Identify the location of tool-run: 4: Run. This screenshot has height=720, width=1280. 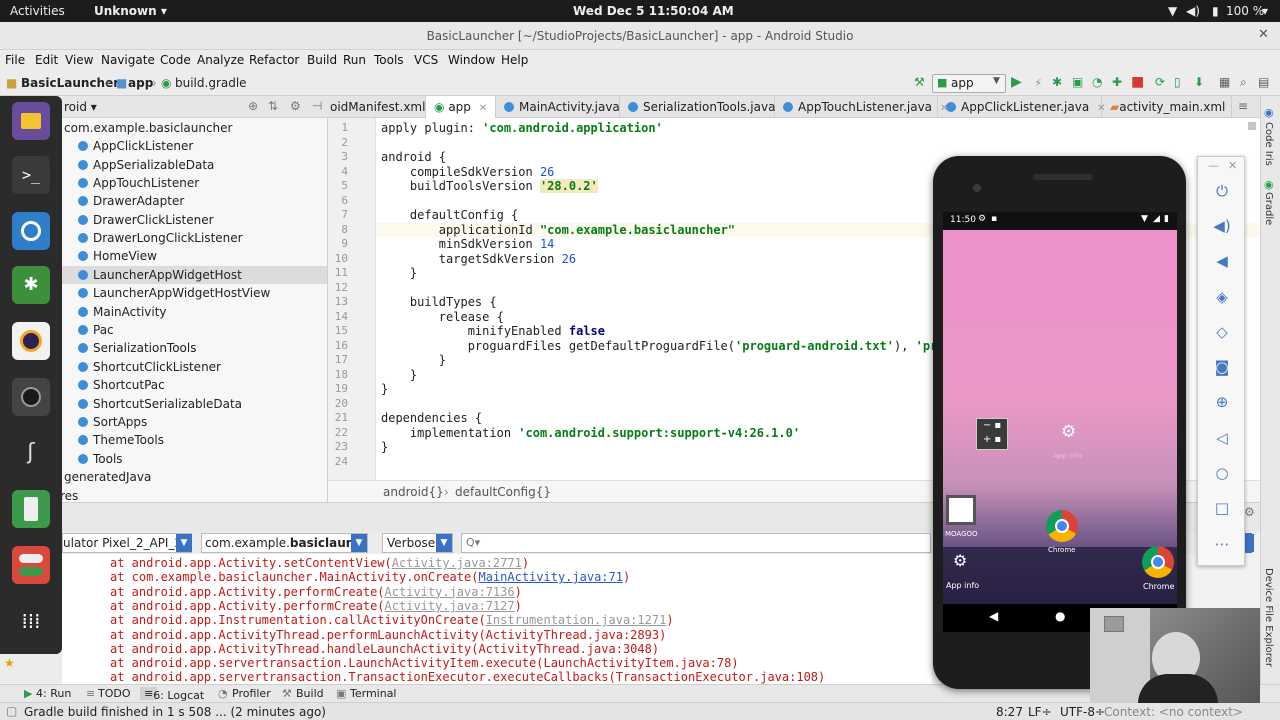
(53, 693).